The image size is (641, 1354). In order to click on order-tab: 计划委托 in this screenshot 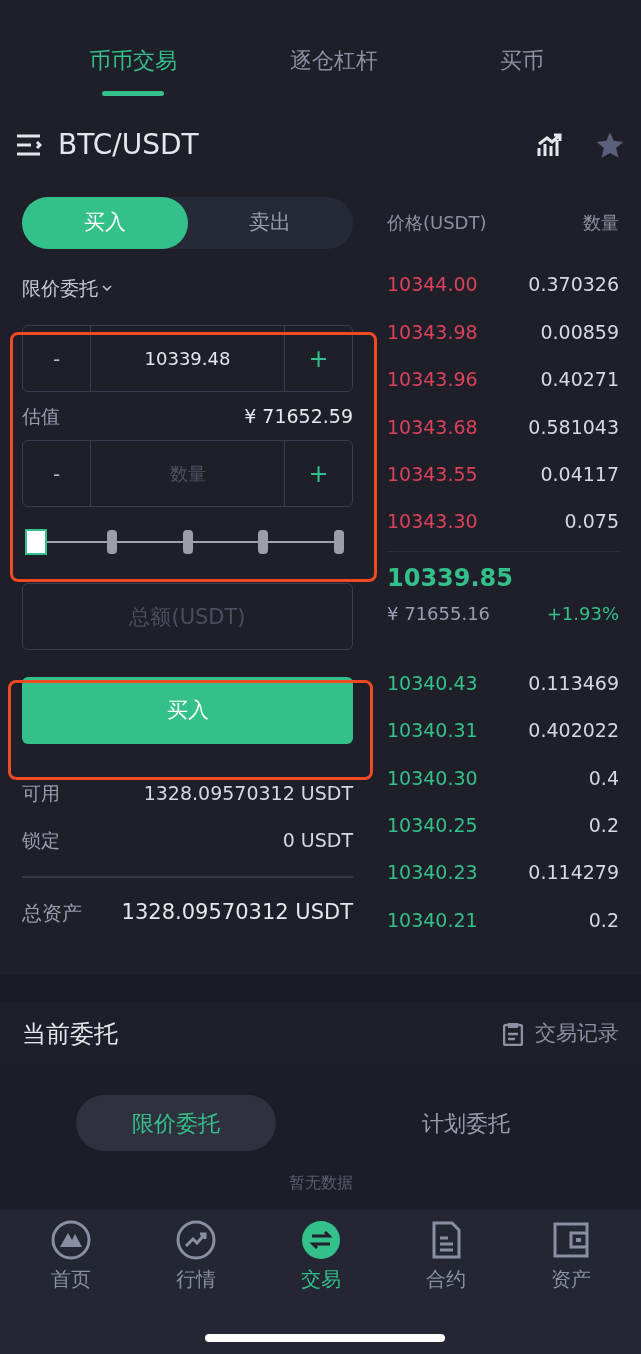, I will do `click(465, 1123)`.